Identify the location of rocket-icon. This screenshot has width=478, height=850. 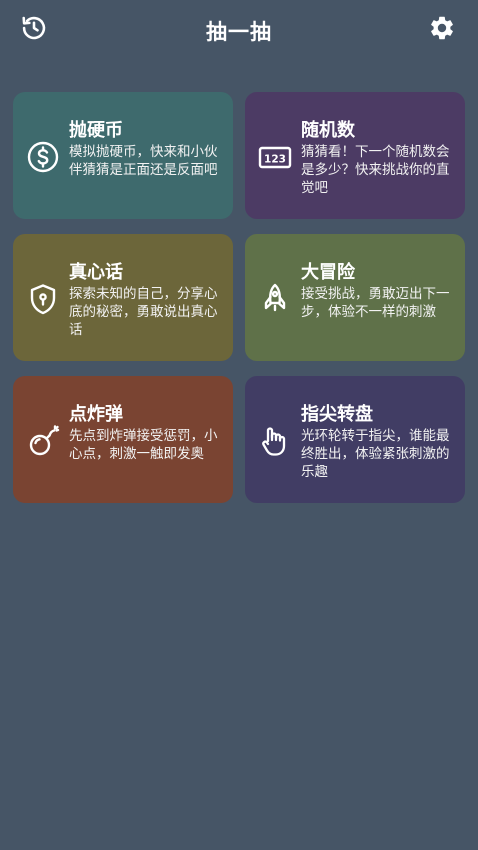
(275, 299).